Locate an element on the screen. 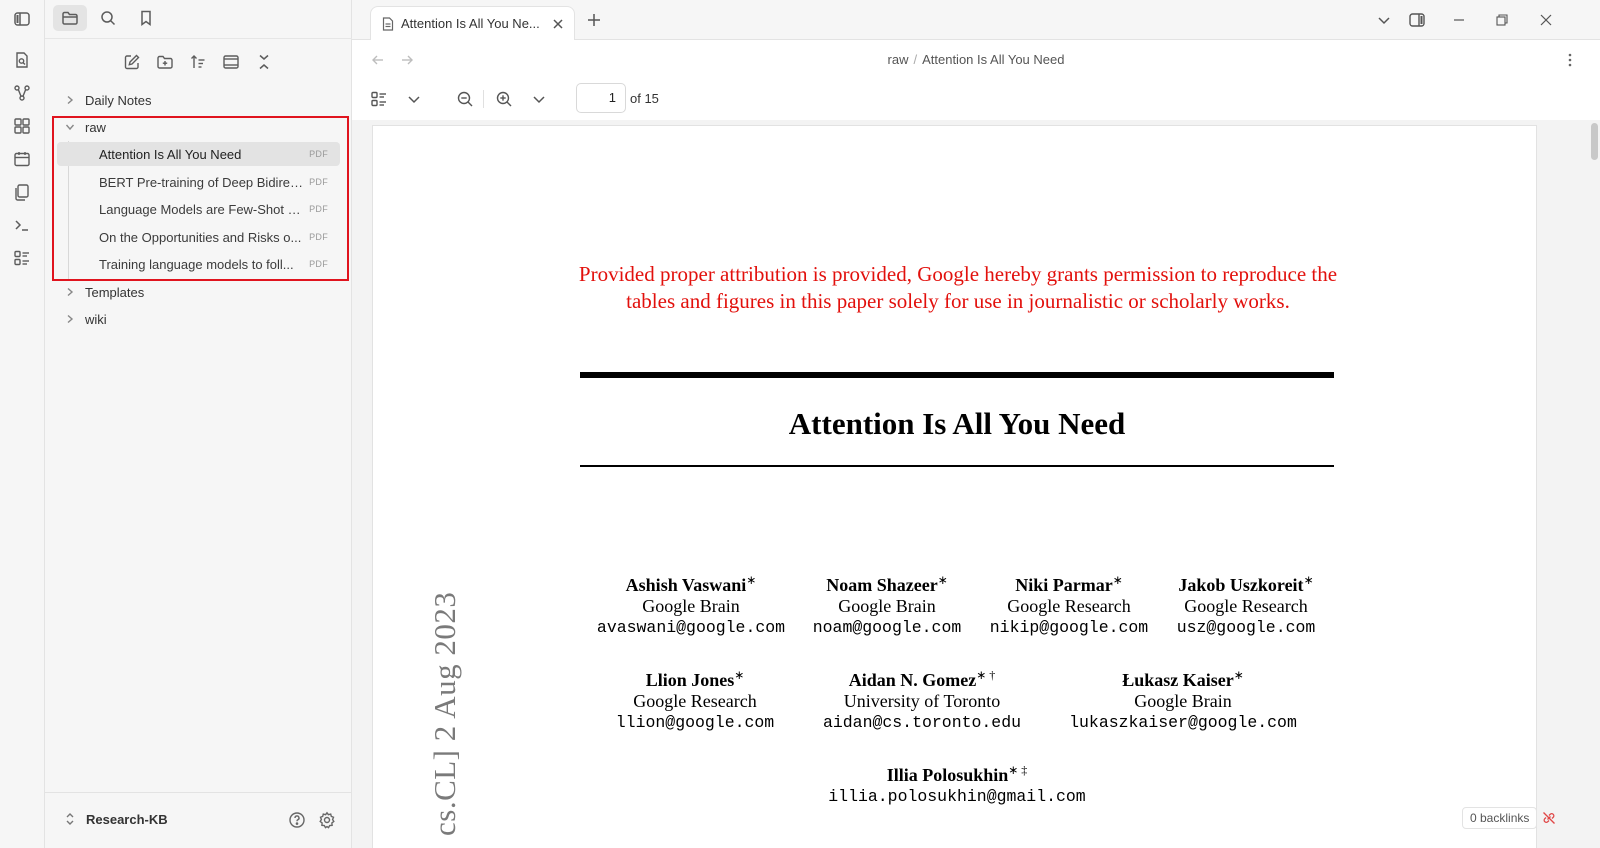 The width and height of the screenshot is (1600, 848). author-mark: ∗ ‡ is located at coordinates (1018, 770).